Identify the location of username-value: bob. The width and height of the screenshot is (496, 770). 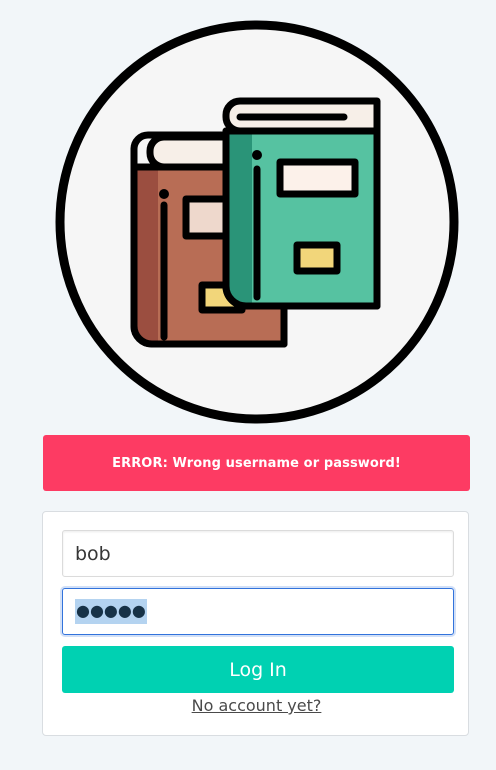
(93, 553).